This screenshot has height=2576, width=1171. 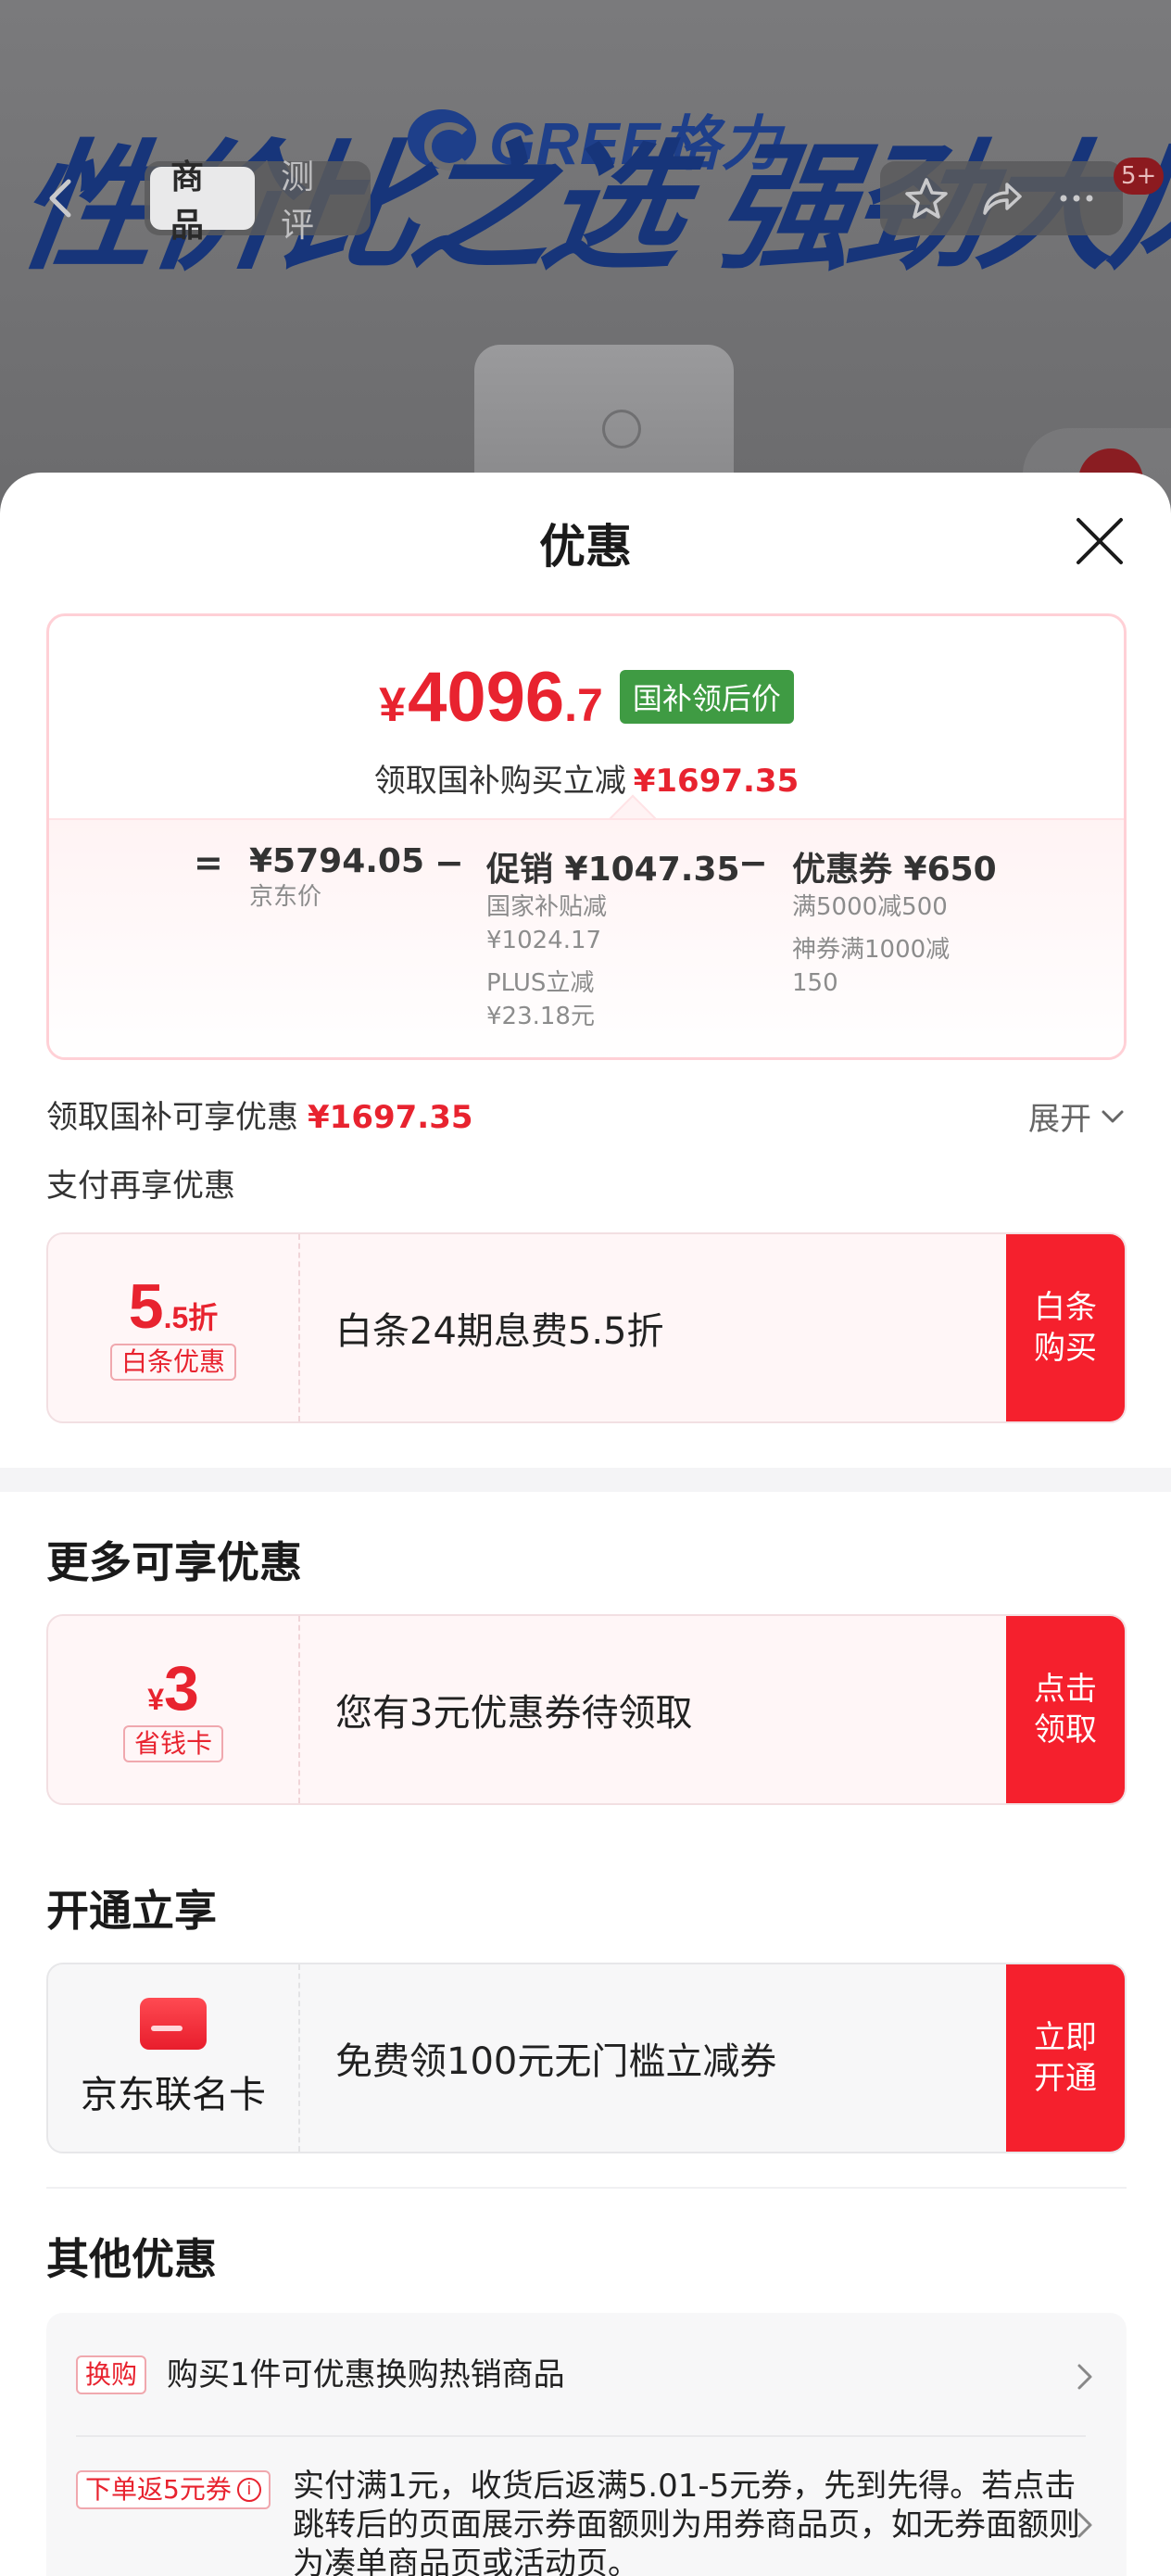 I want to click on more-icon, so click(x=1077, y=198).